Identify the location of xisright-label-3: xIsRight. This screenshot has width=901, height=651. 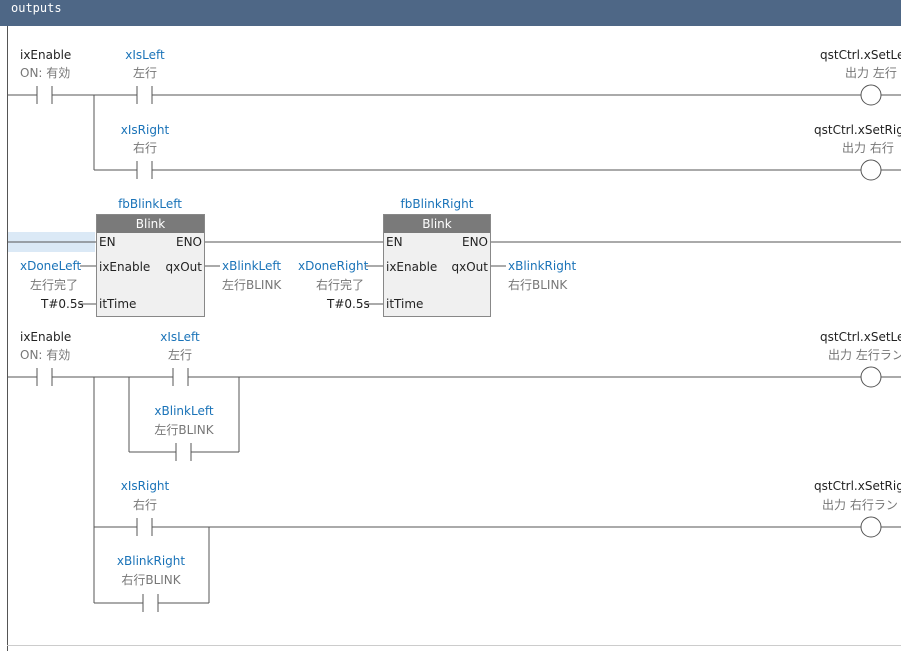
(145, 486).